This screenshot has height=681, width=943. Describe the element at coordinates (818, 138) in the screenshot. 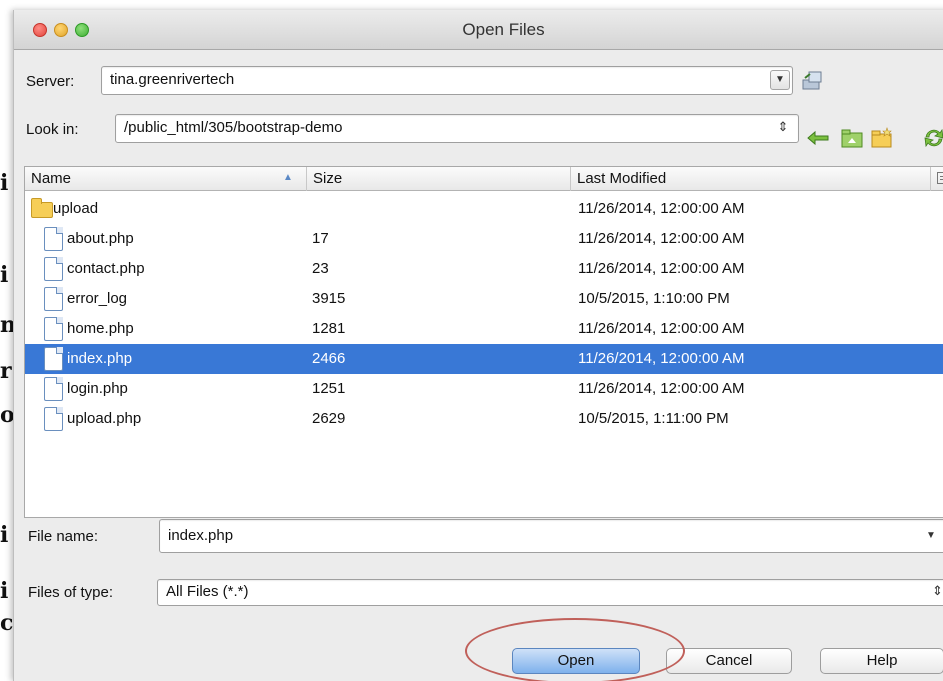

I see `back-arrow-icon` at that location.